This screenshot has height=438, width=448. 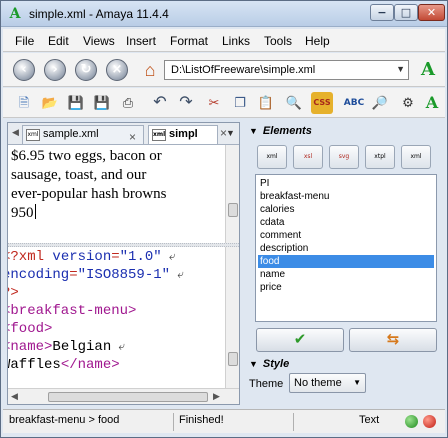 What do you see at coordinates (83, 134) in the screenshot?
I see `tab-sample-xml: xml sample.xml ×` at bounding box center [83, 134].